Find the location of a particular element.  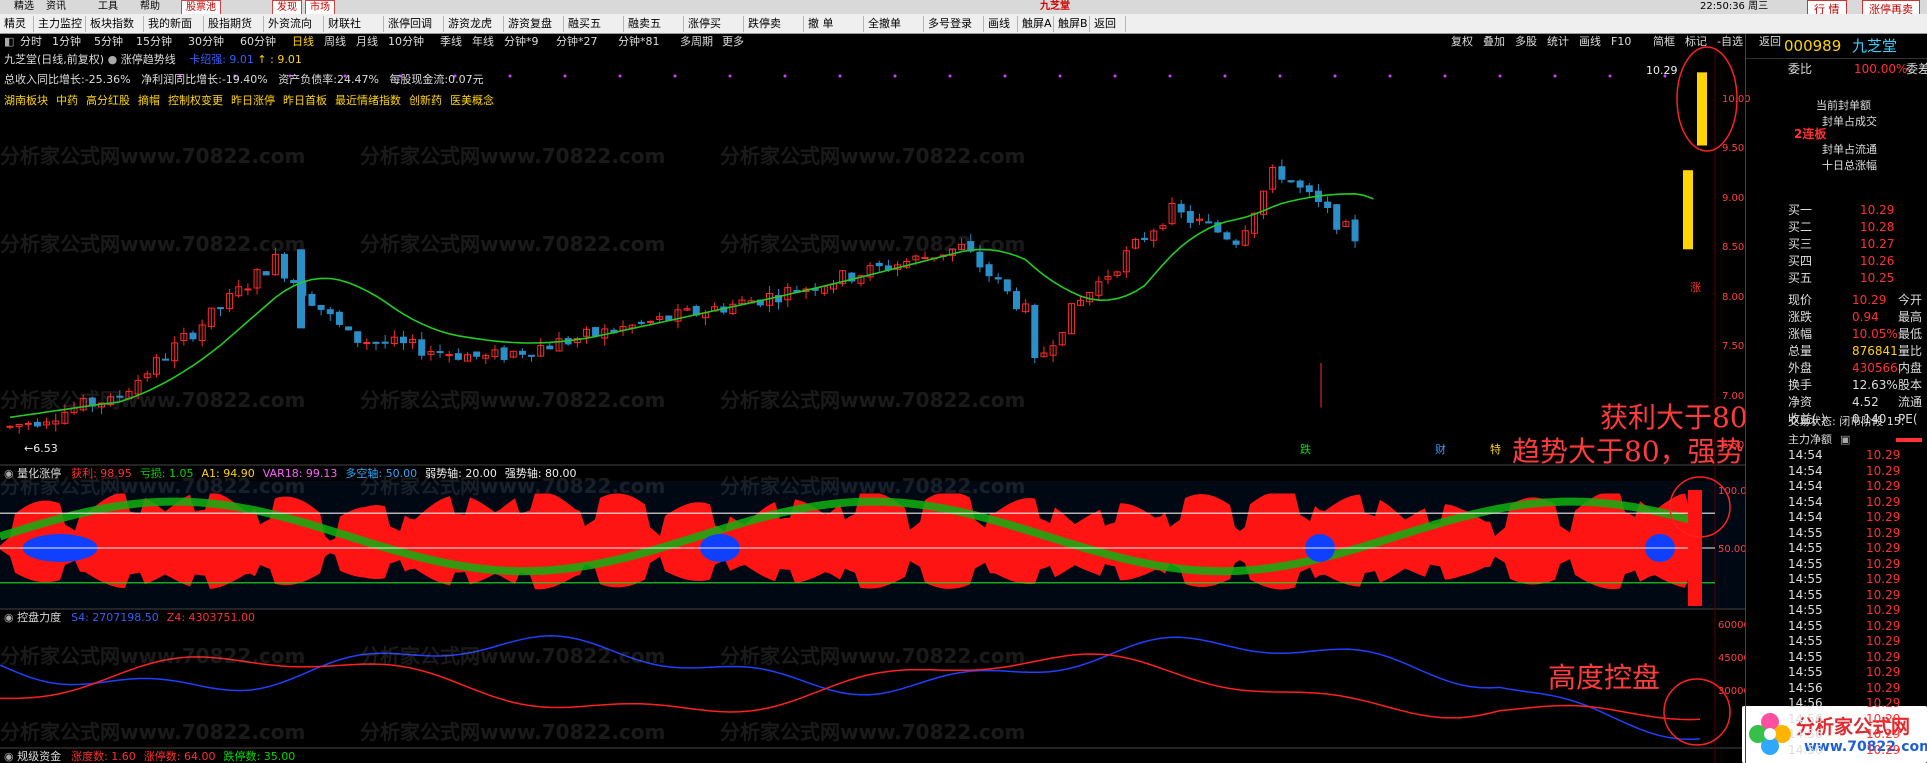

panel-title: 量化涨停 is located at coordinates (39, 473).